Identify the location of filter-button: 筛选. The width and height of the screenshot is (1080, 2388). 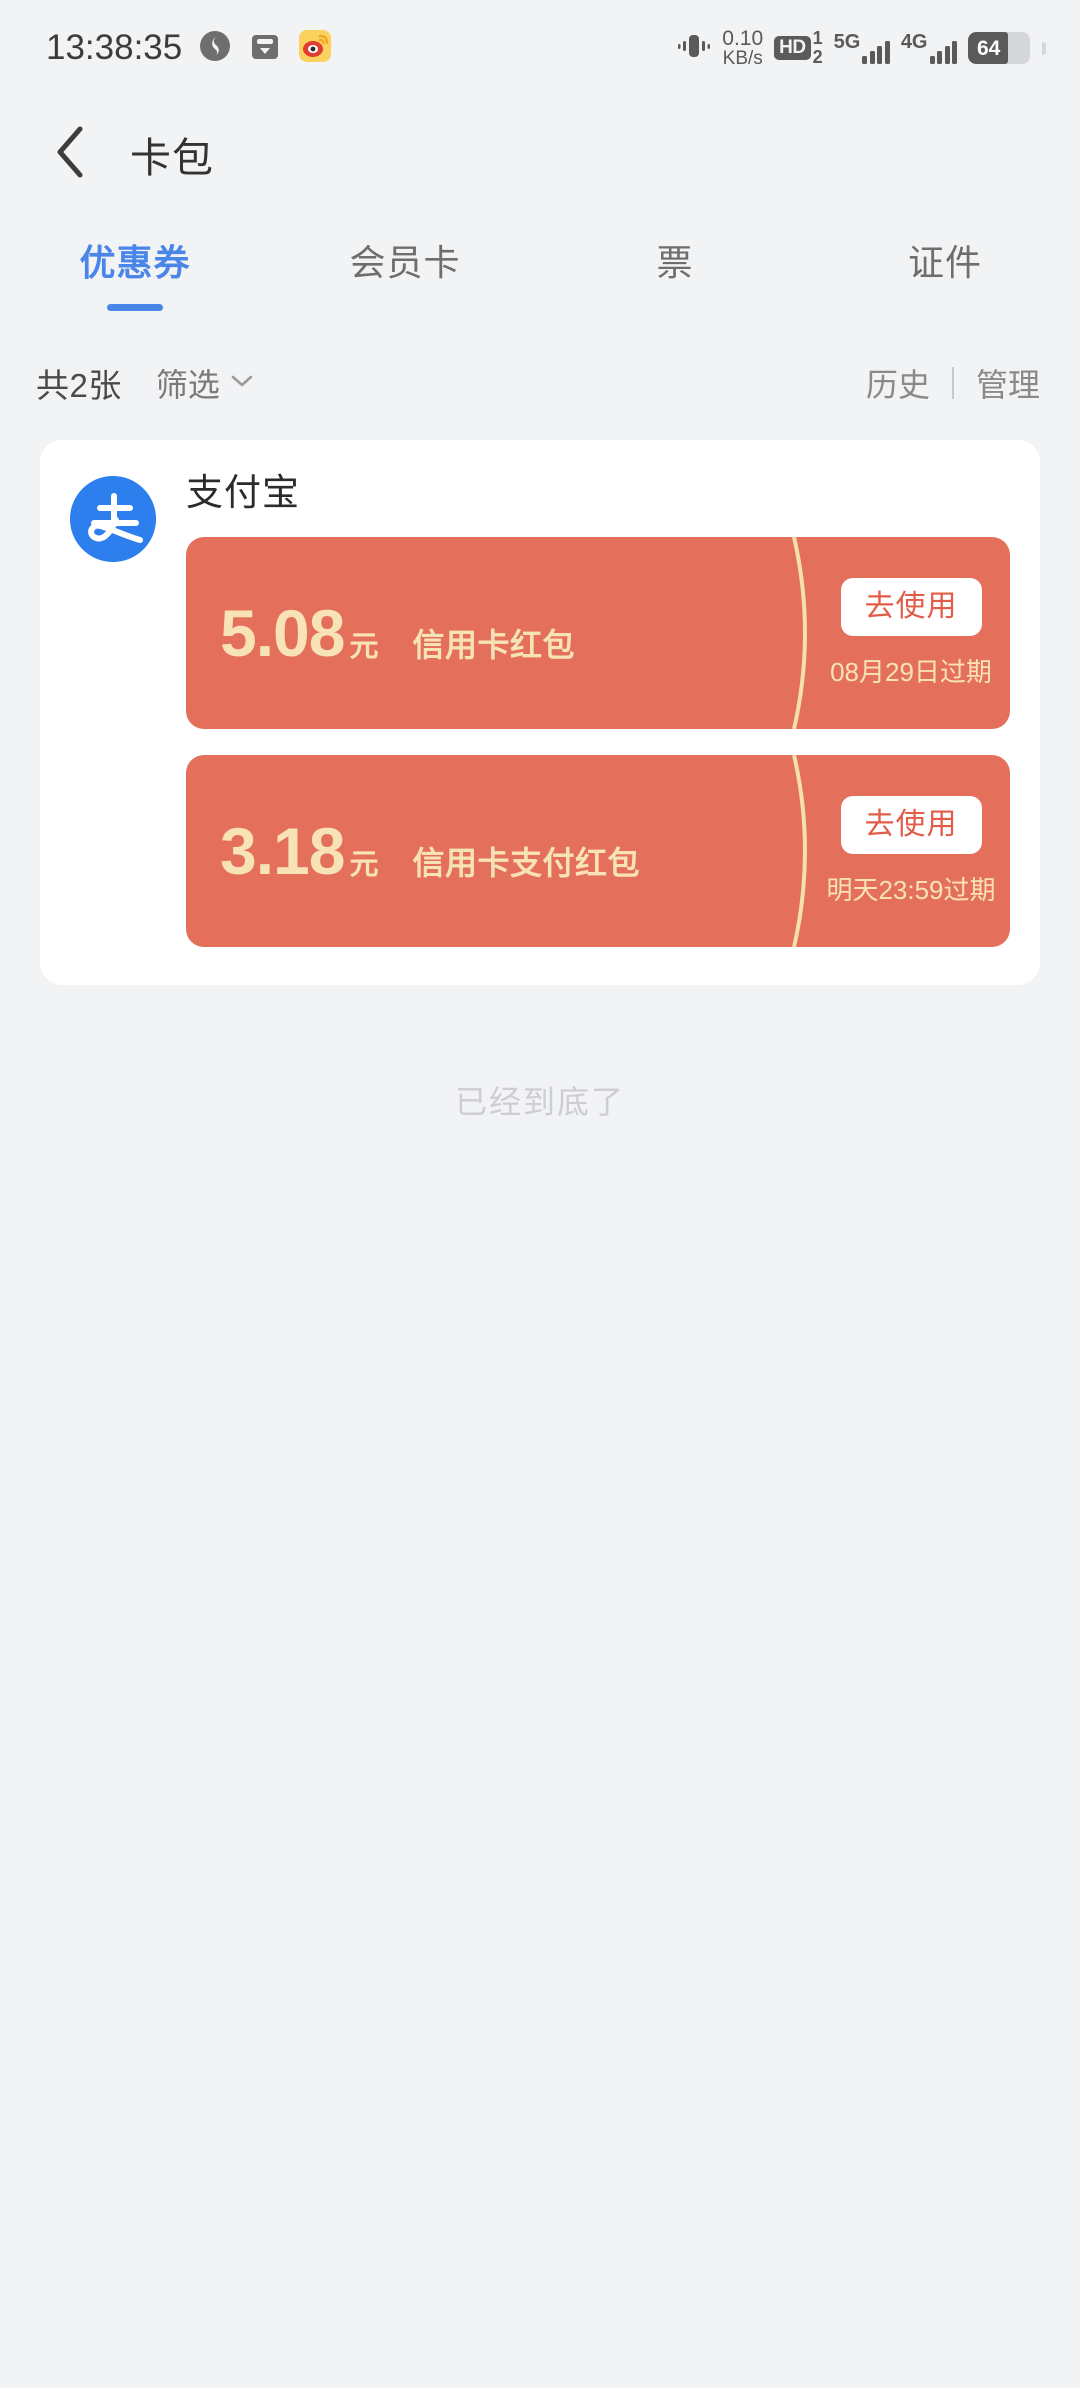
(205, 383).